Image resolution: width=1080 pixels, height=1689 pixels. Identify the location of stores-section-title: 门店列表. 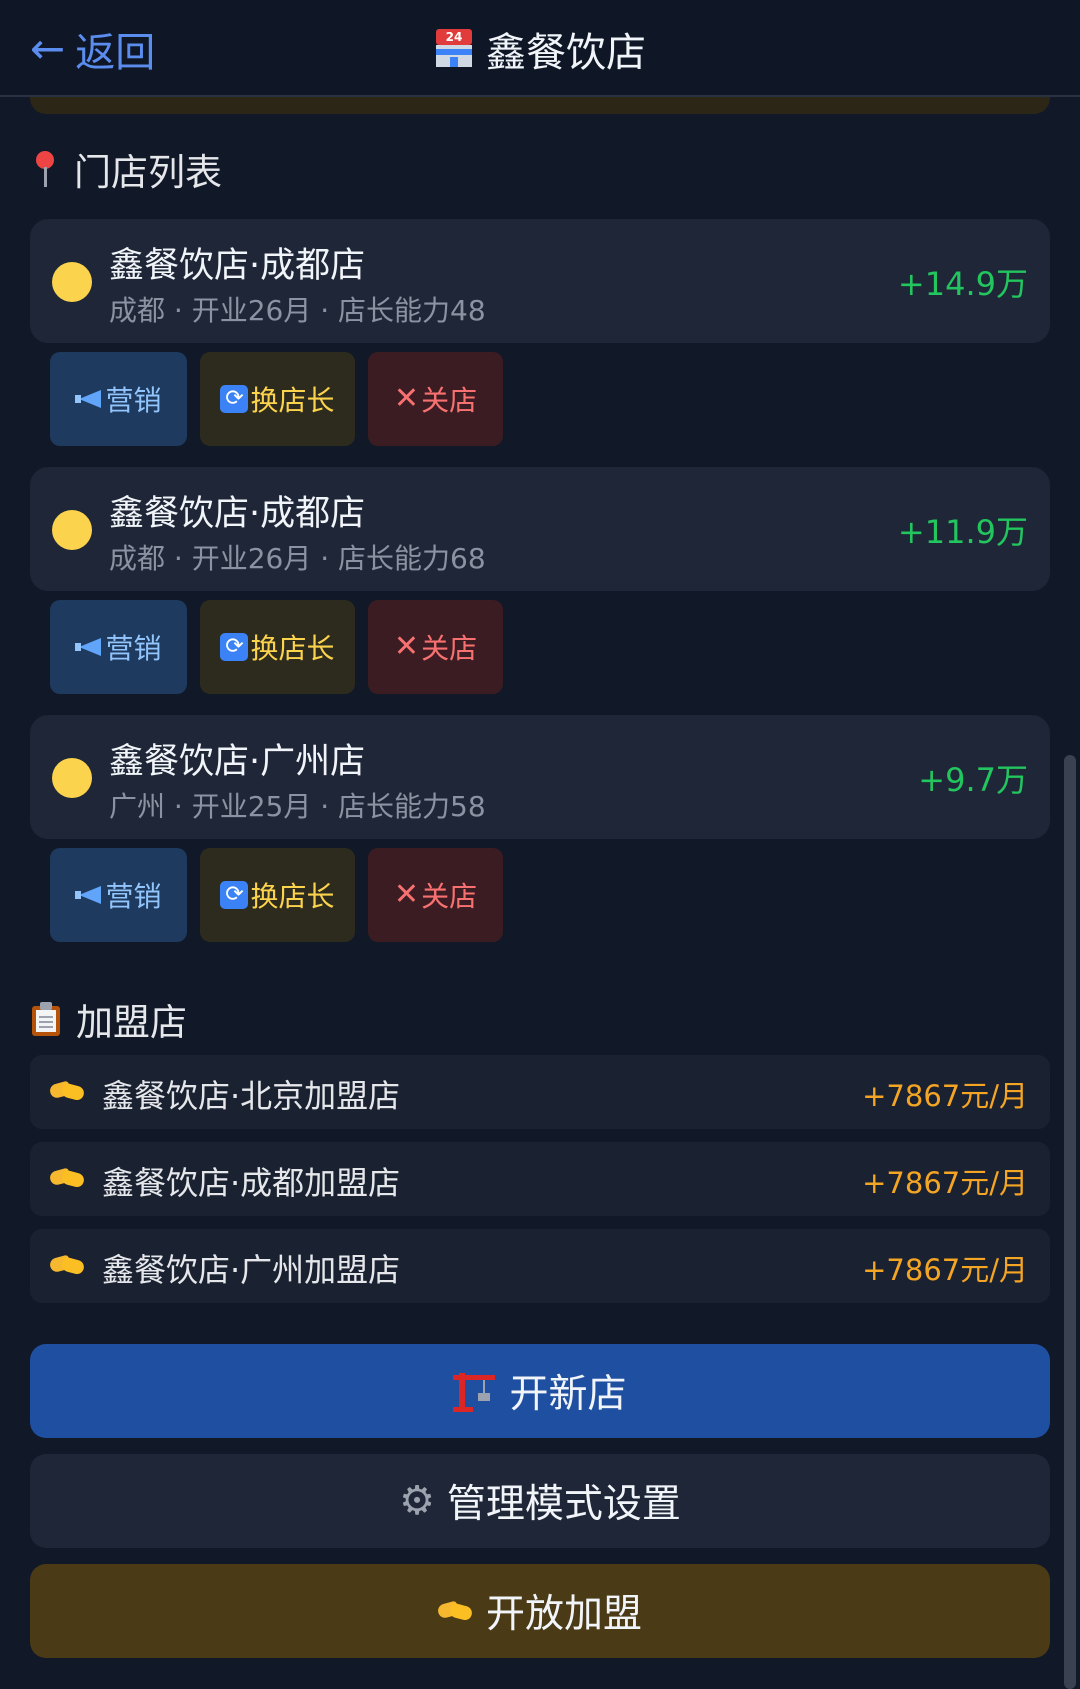
(127, 169).